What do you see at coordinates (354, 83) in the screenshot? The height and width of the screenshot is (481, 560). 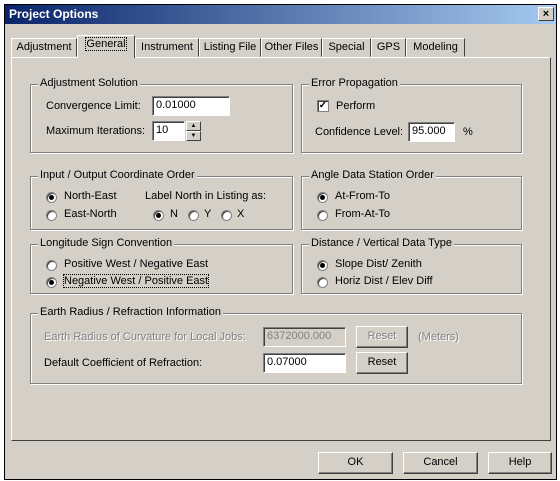 I see `error-propagation-legend: Error Propagation` at bounding box center [354, 83].